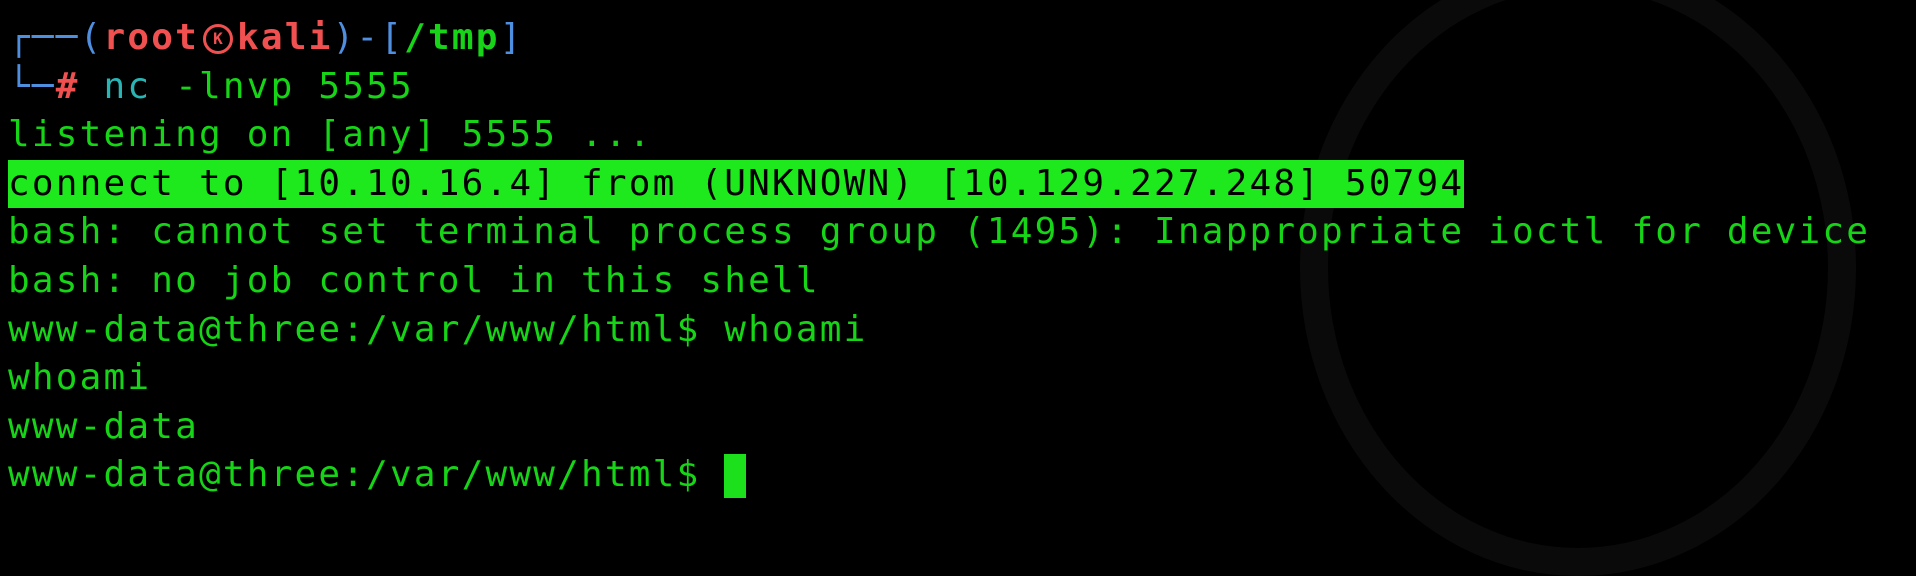 The image size is (1916, 576). I want to click on output-result: www-data, so click(103, 426).